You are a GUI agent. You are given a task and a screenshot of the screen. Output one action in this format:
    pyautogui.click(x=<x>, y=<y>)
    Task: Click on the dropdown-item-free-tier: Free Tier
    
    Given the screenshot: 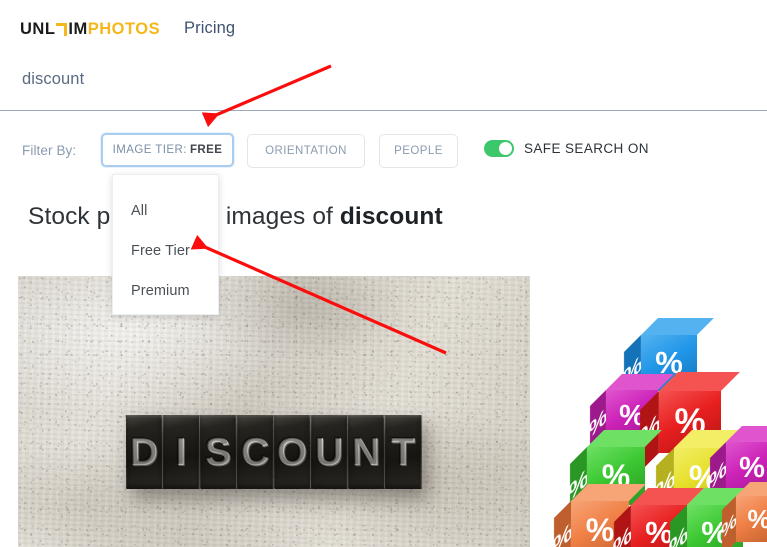 What is the action you would take?
    pyautogui.click(x=165, y=251)
    